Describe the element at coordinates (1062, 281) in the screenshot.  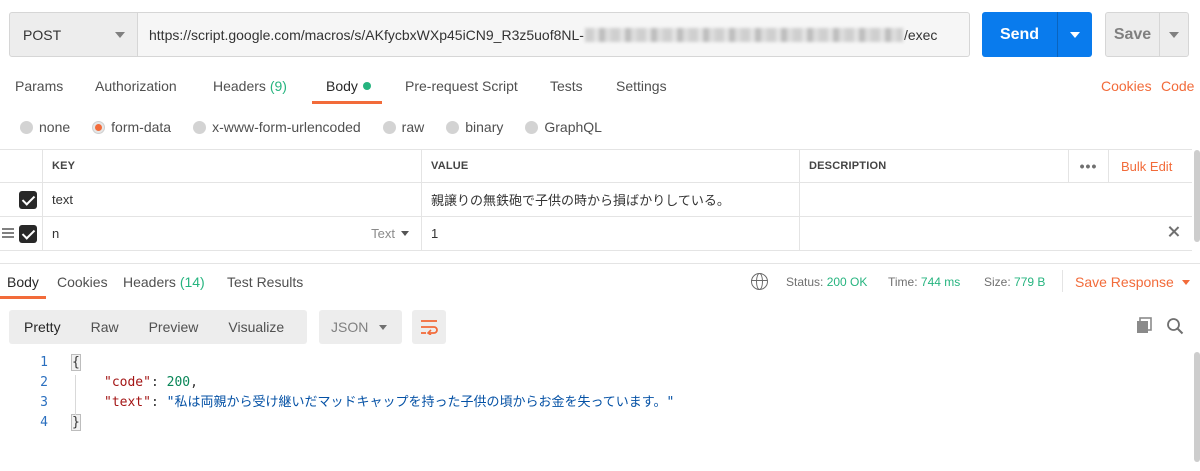
I see `divider` at that location.